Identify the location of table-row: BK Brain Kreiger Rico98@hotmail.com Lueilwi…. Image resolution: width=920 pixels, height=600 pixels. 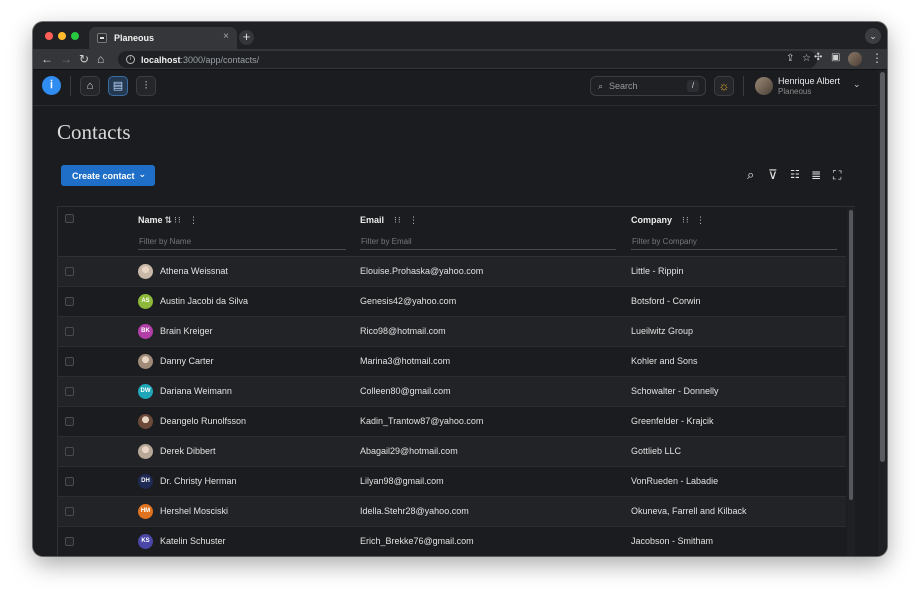
(452, 332).